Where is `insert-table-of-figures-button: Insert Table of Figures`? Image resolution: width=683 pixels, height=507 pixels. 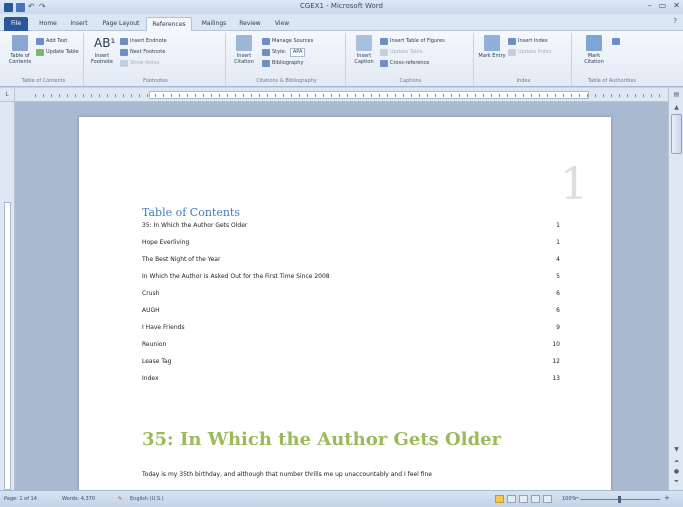
insert-table-of-figures-button: Insert Table of Figures is located at coordinates (412, 41).